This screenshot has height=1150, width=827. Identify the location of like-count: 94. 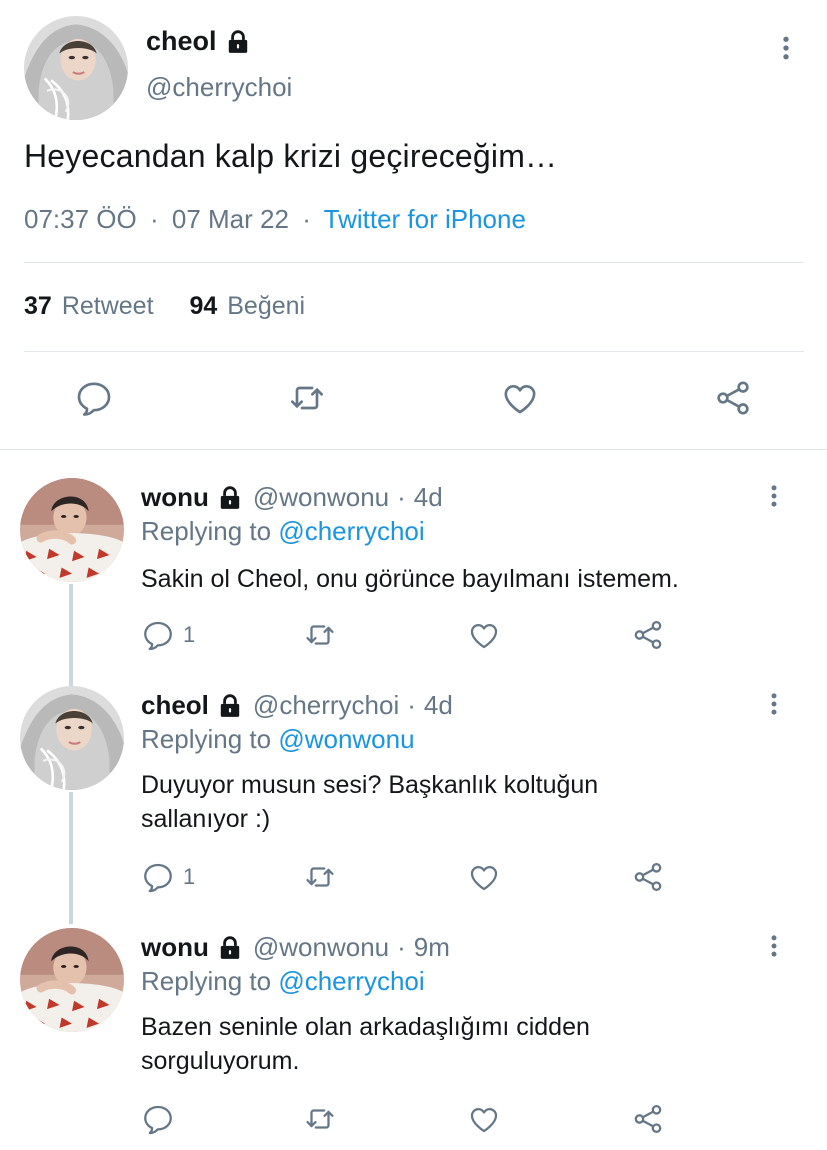
(203, 306).